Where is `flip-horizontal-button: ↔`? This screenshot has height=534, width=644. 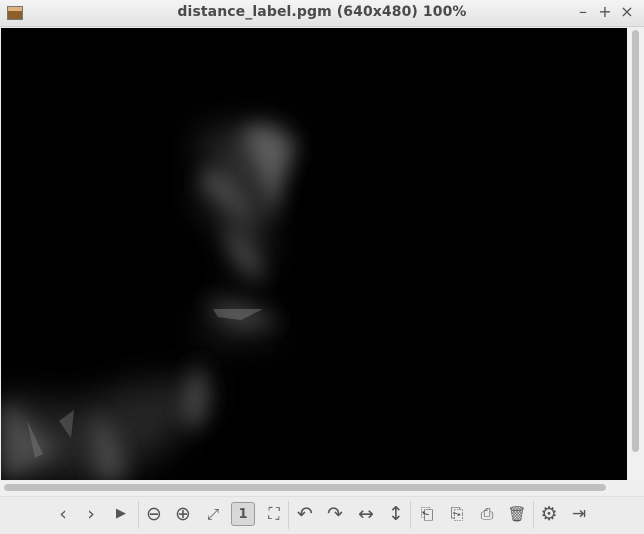
flip-horizontal-button: ↔ is located at coordinates (366, 514).